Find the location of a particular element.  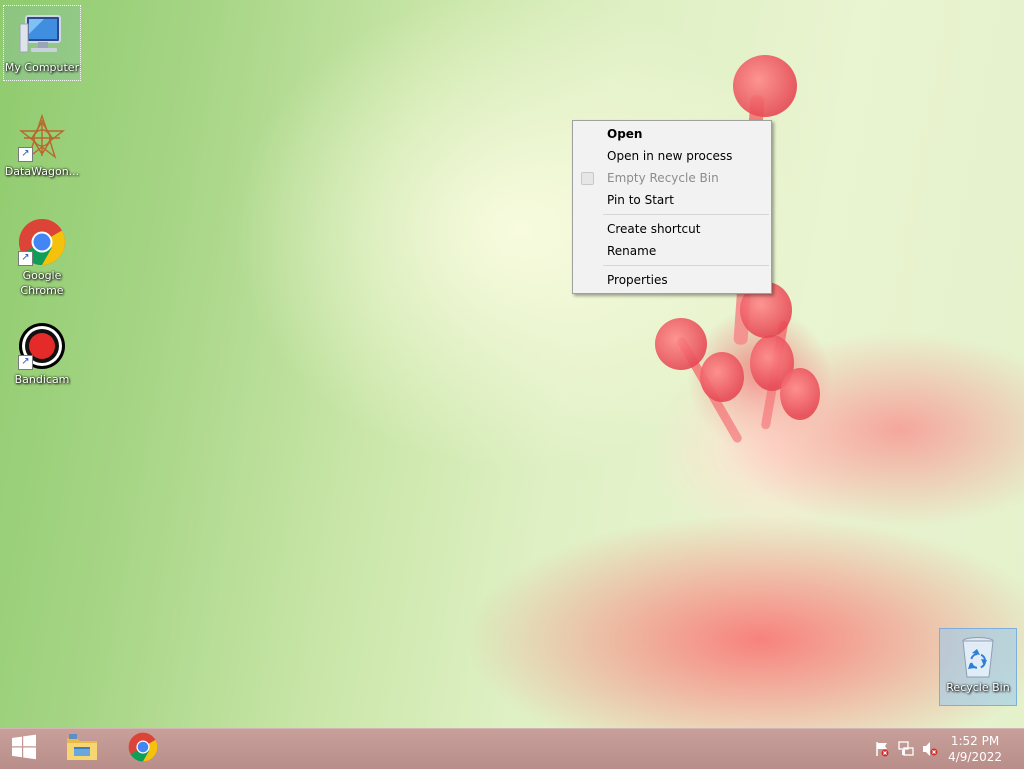

desktop-icon-bandicam: ↗ Bandicam is located at coordinates (42, 355).